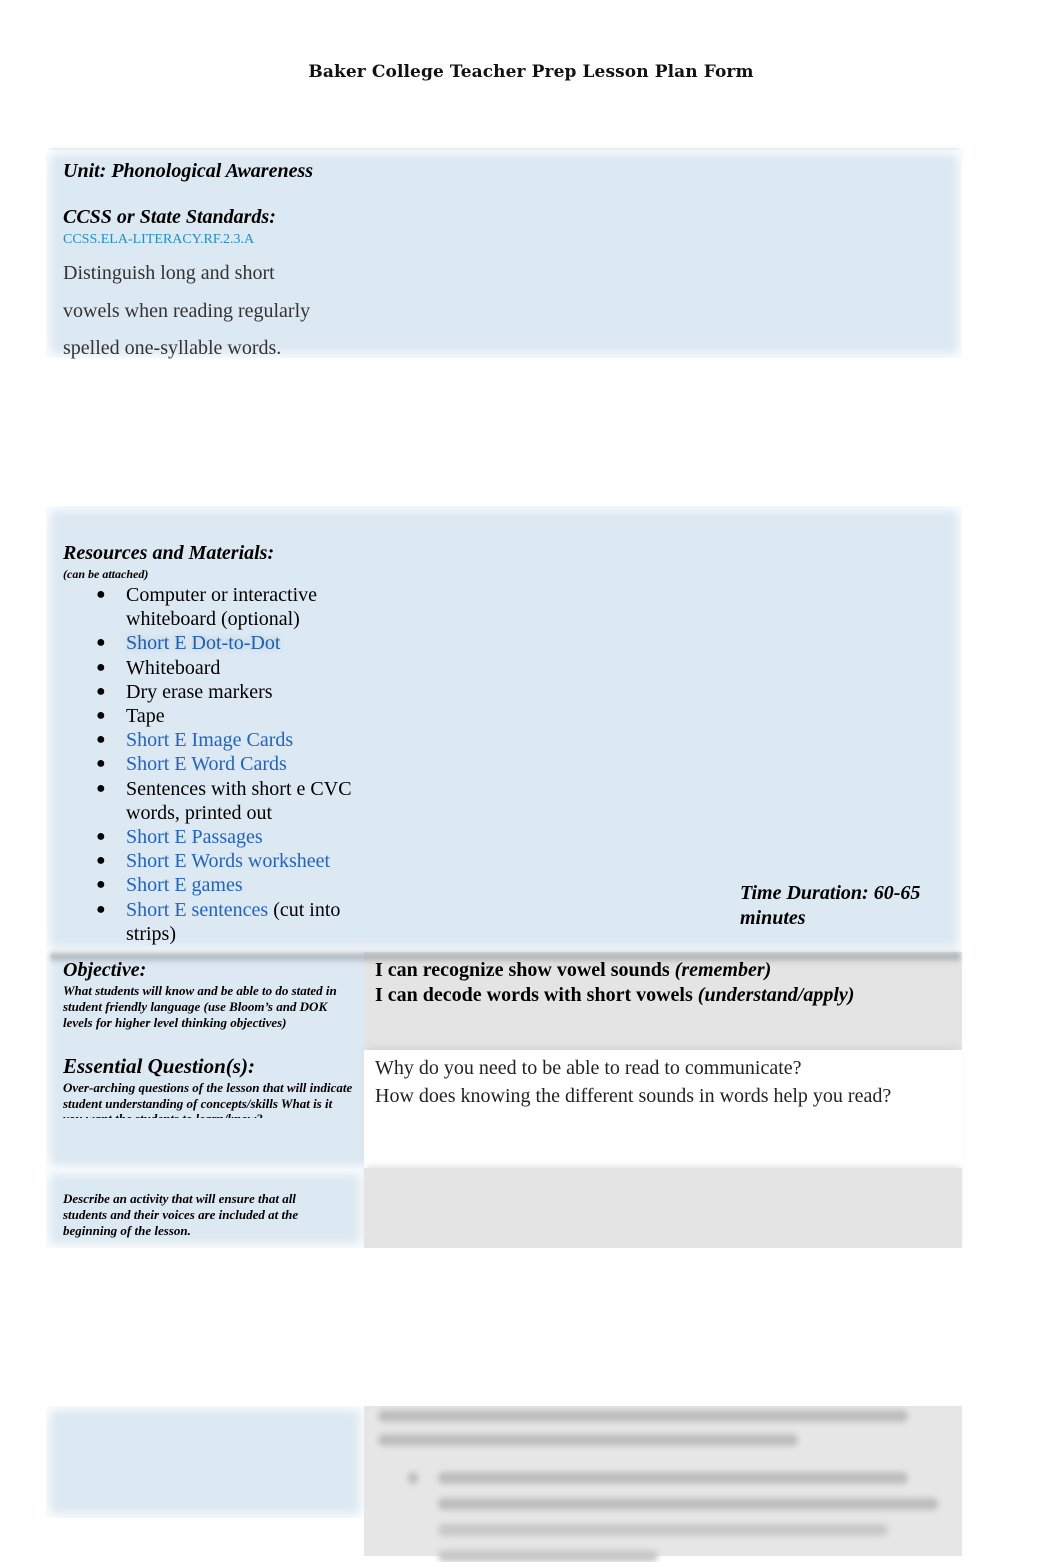 The height and width of the screenshot is (1562, 1062). I want to click on resource-item: ● Short E Passages, so click(213, 837).